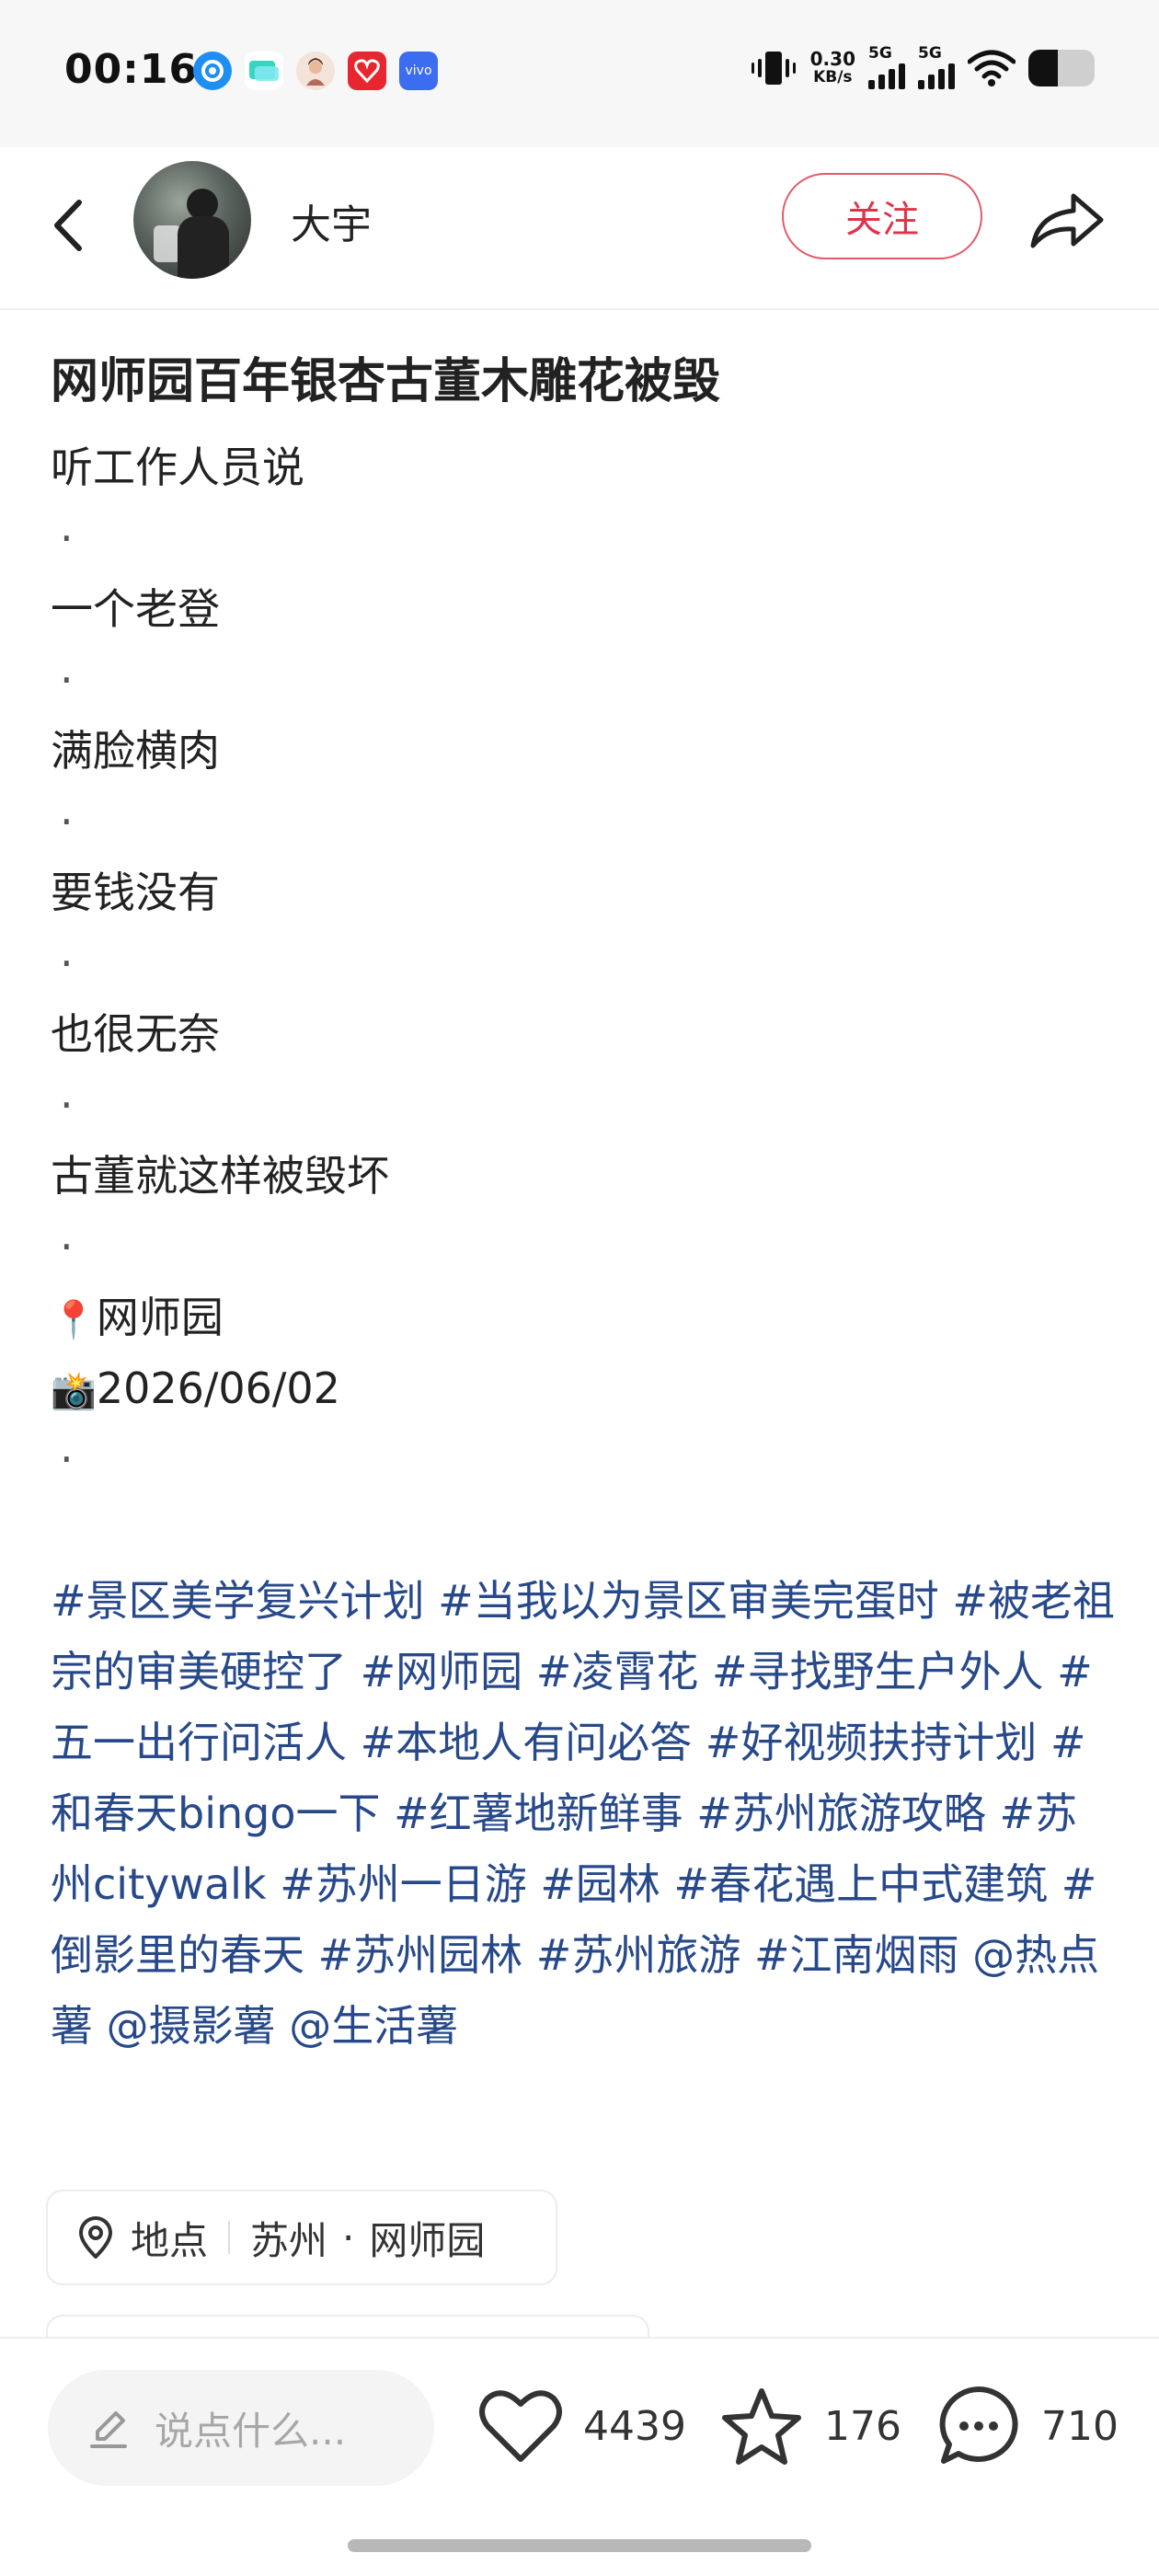 This screenshot has width=1159, height=2576. I want to click on hashtag: #景区美学复兴计划, so click(238, 1601).